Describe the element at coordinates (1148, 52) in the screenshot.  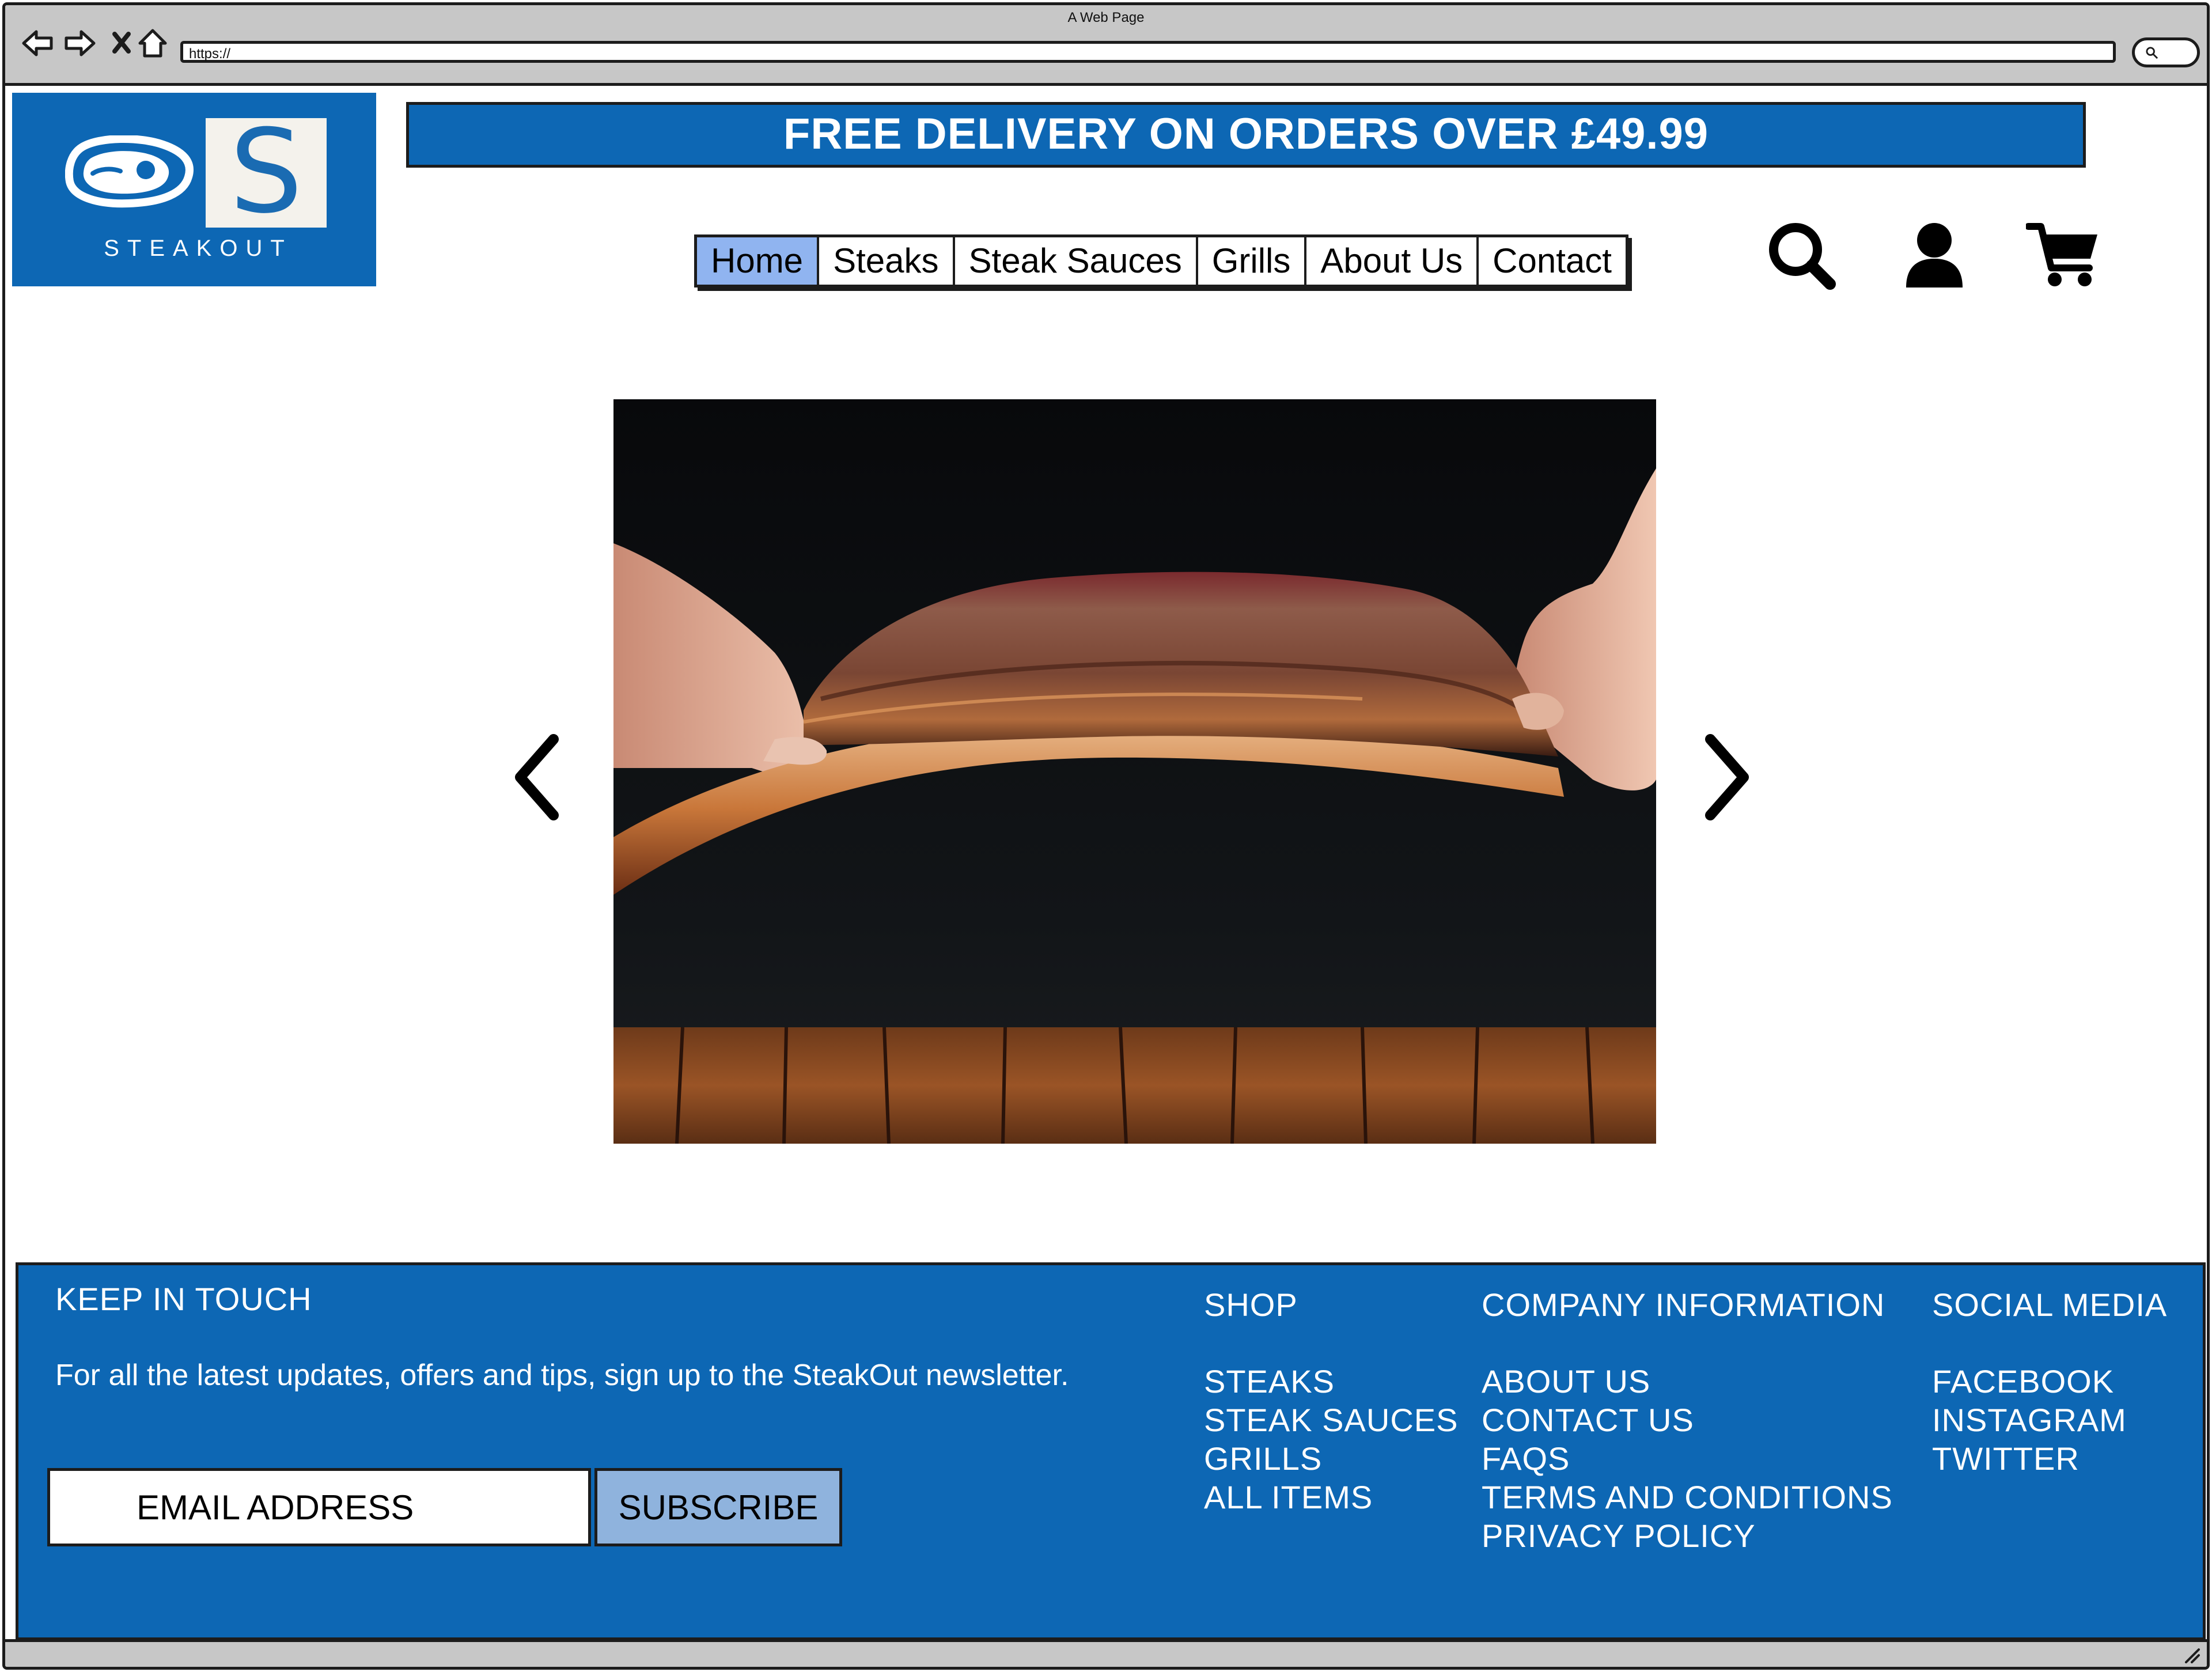
I see `url-bar: https://` at that location.